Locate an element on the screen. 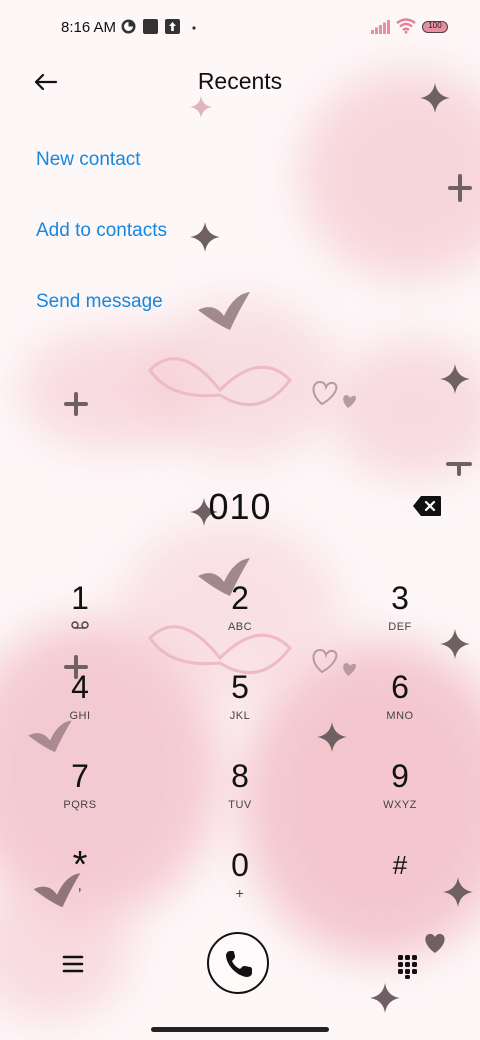 The height and width of the screenshot is (1040, 480). key-letters: ABC is located at coordinates (240, 627).